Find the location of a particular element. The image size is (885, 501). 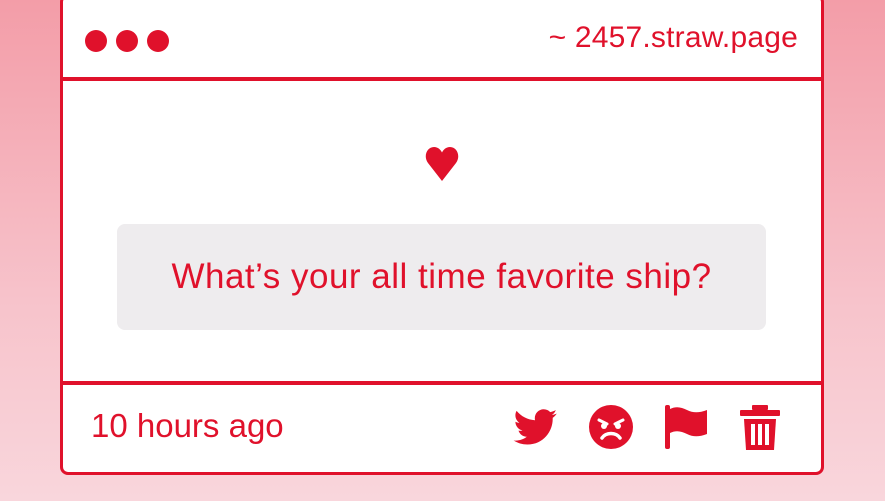

twitter-share-button is located at coordinates (535, 427).